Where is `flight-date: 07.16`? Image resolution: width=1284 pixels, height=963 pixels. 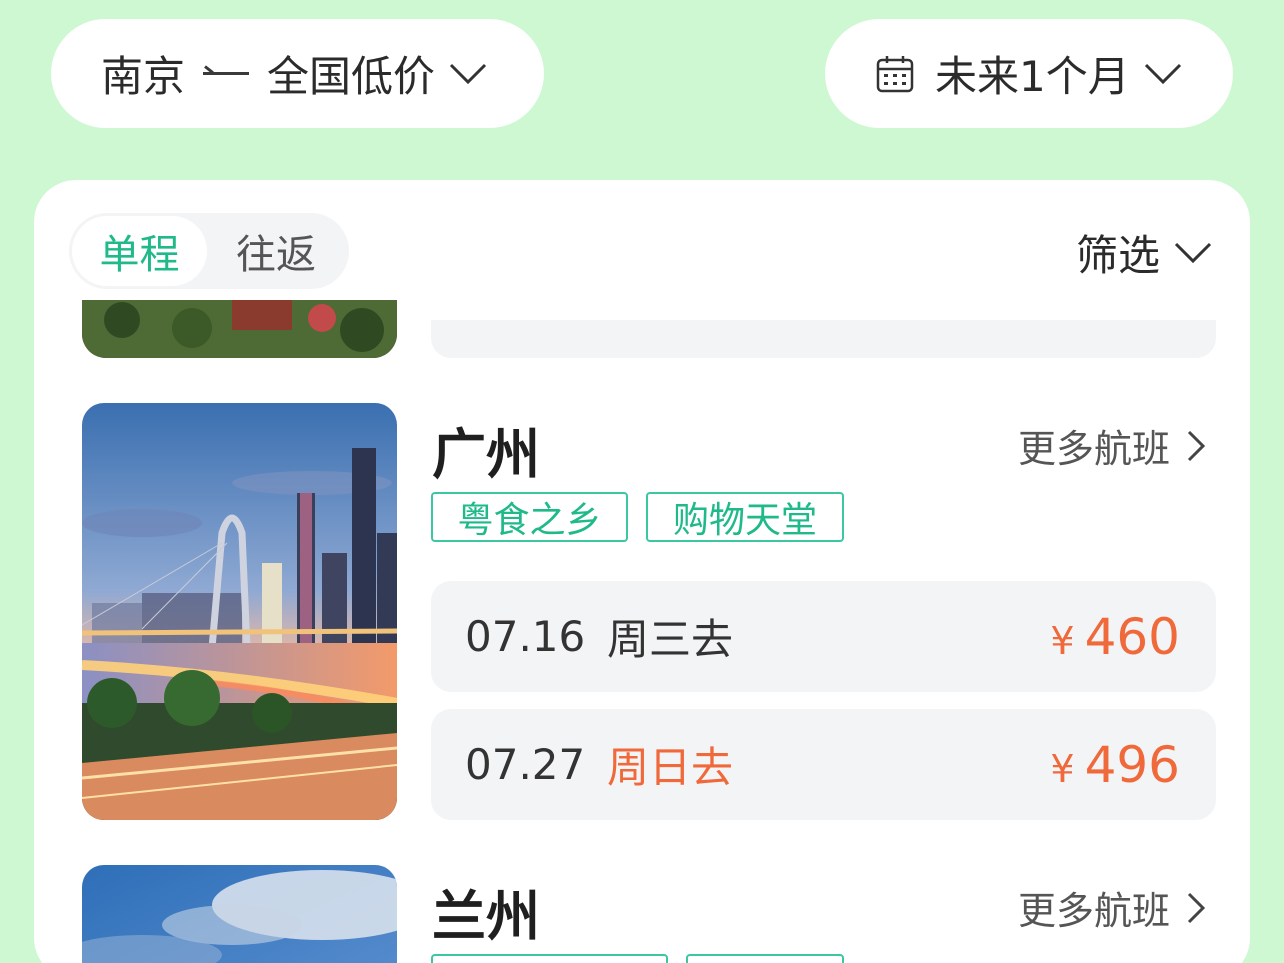
flight-date: 07.16 is located at coordinates (525, 636).